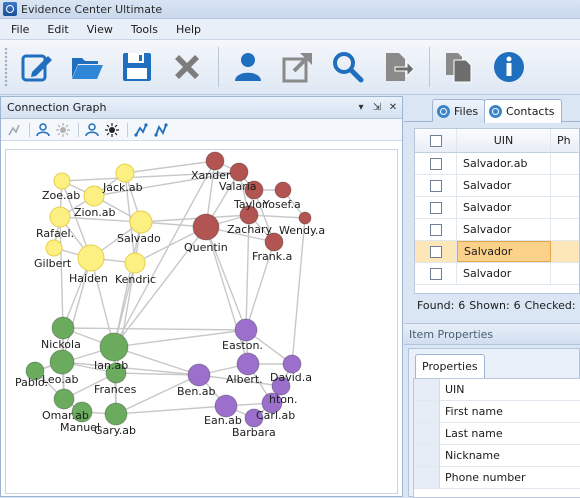 The height and width of the screenshot is (498, 580). What do you see at coordinates (63, 130) in the screenshot?
I see `highlight-icon` at bounding box center [63, 130].